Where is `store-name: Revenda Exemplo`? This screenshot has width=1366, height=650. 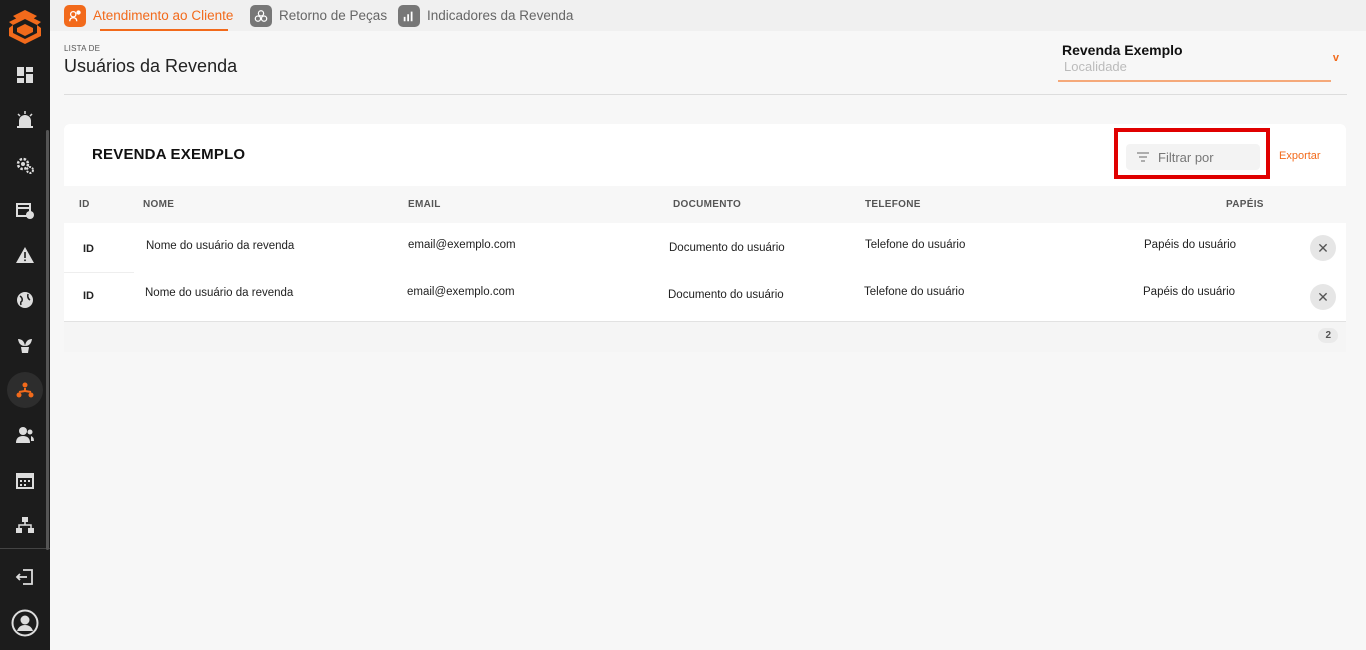 store-name: Revenda Exemplo is located at coordinates (1122, 50).